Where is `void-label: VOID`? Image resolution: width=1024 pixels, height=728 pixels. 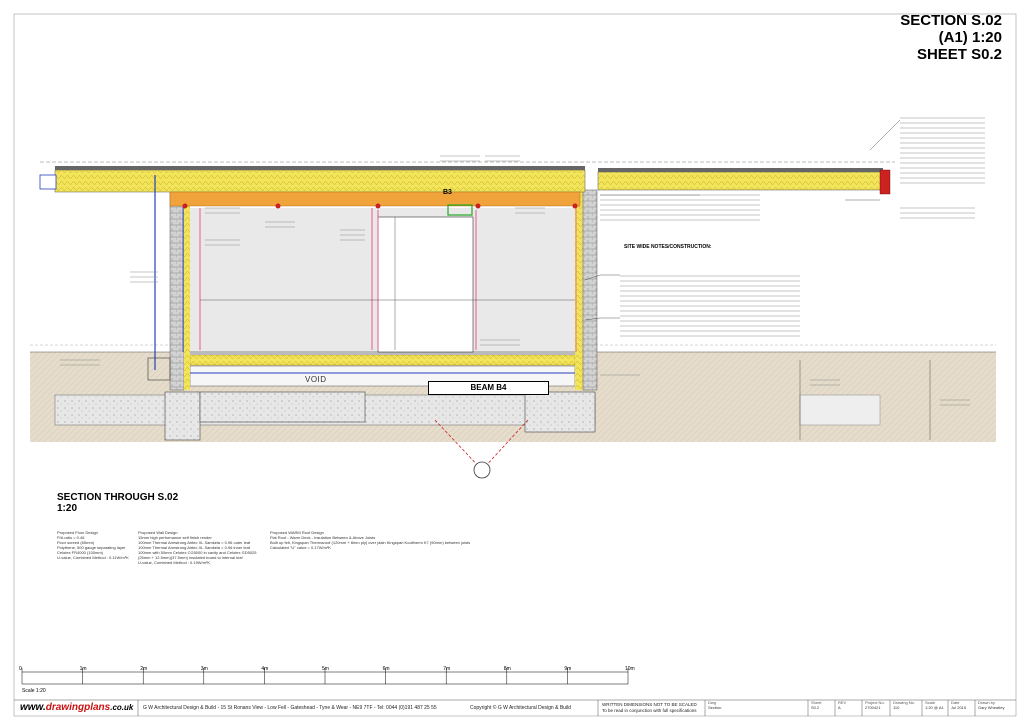
void-label: VOID is located at coordinates (316, 379).